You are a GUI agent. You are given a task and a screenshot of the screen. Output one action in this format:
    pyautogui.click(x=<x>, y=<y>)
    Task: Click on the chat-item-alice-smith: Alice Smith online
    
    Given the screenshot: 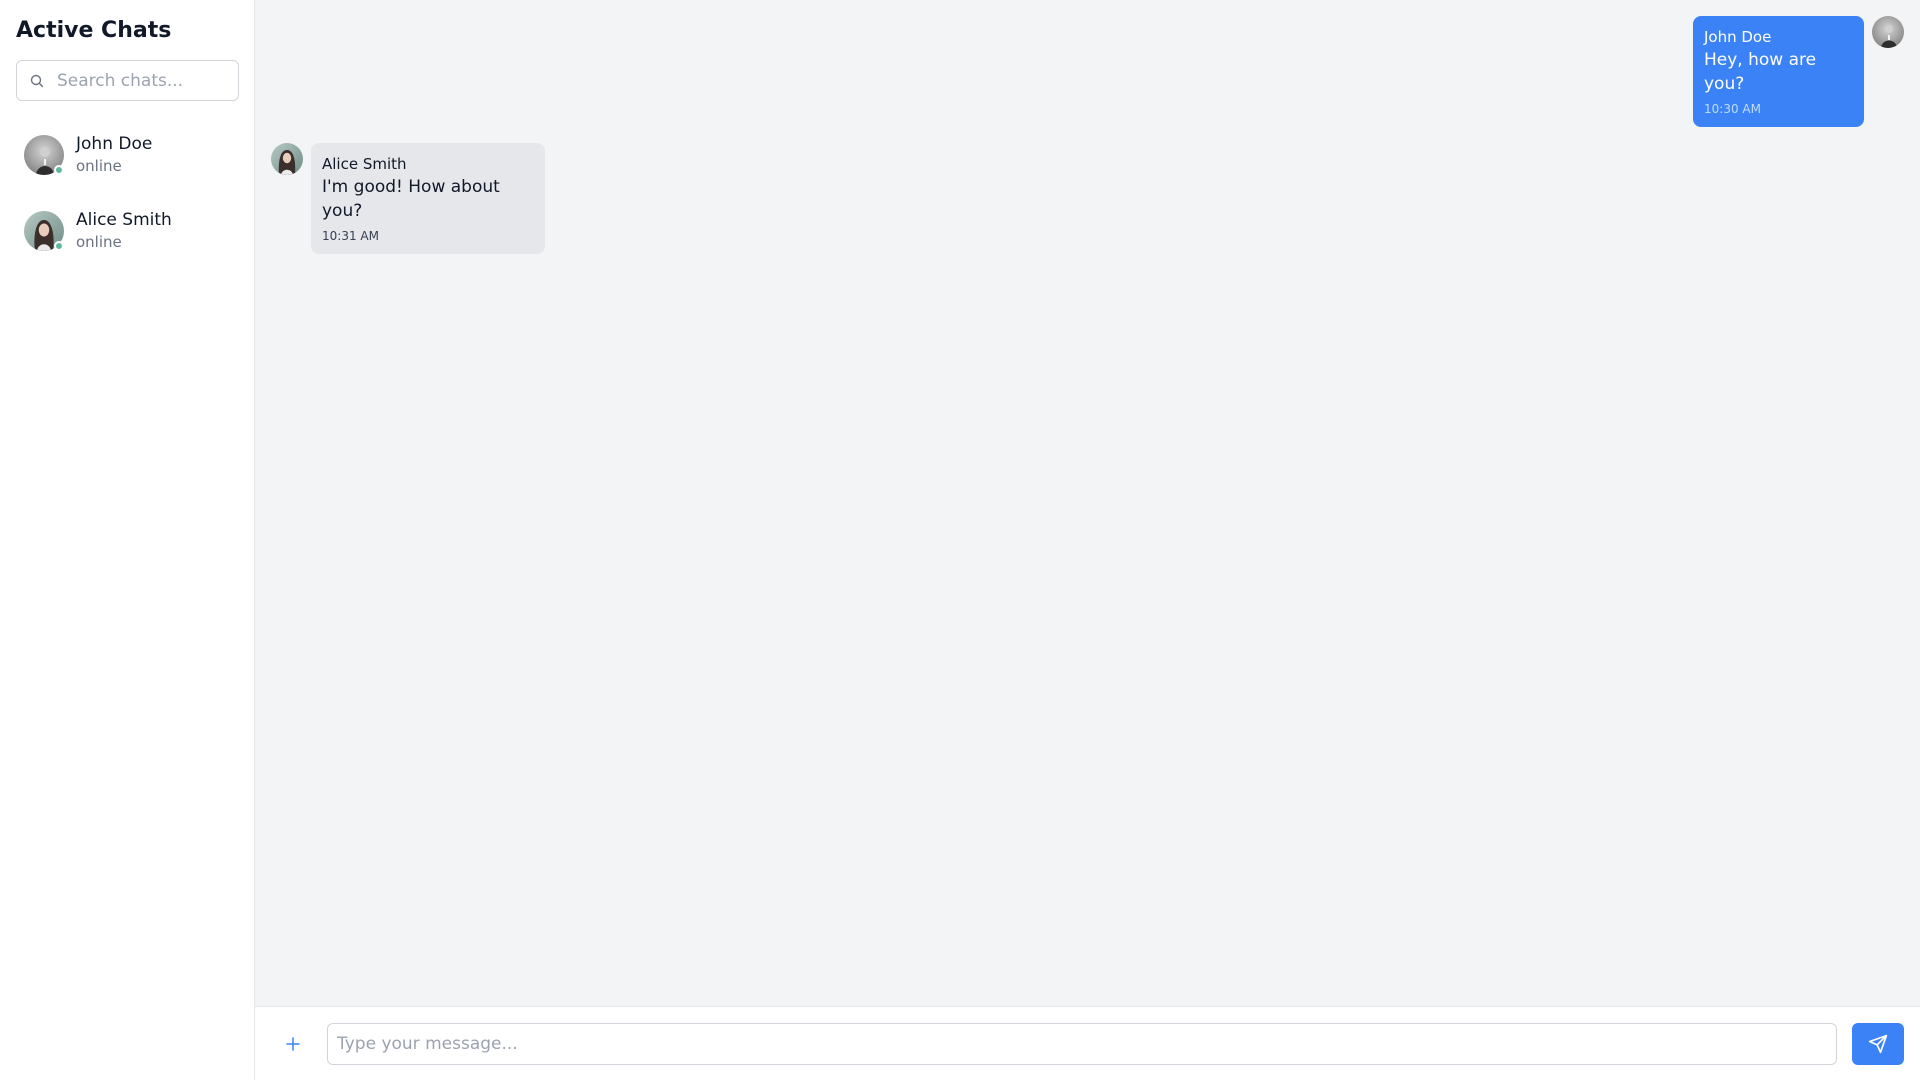 What is the action you would take?
    pyautogui.click(x=127, y=231)
    